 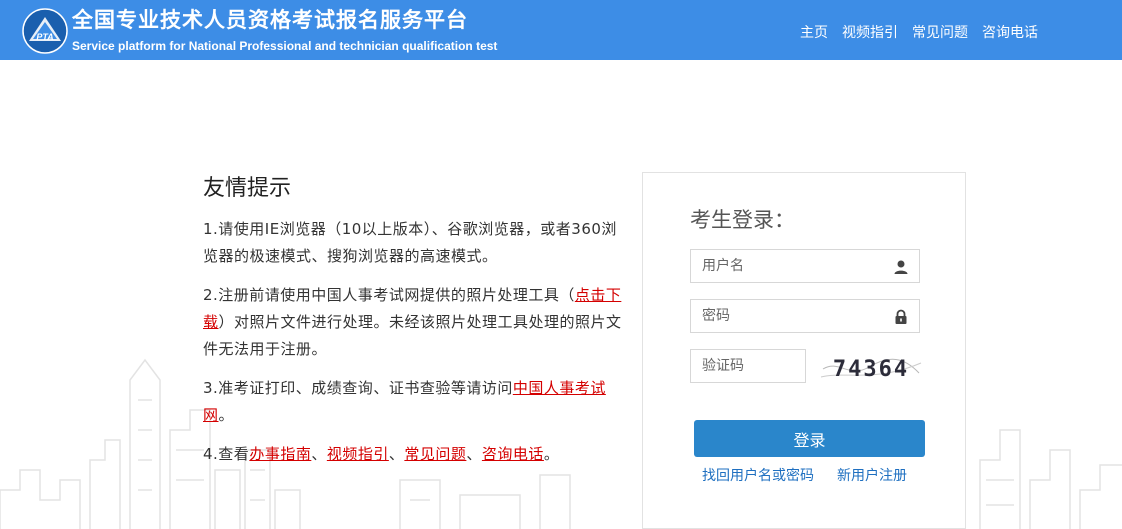 What do you see at coordinates (270, 20) in the screenshot?
I see `site-title: 全国专业技术人员资格考试报名服务平台` at bounding box center [270, 20].